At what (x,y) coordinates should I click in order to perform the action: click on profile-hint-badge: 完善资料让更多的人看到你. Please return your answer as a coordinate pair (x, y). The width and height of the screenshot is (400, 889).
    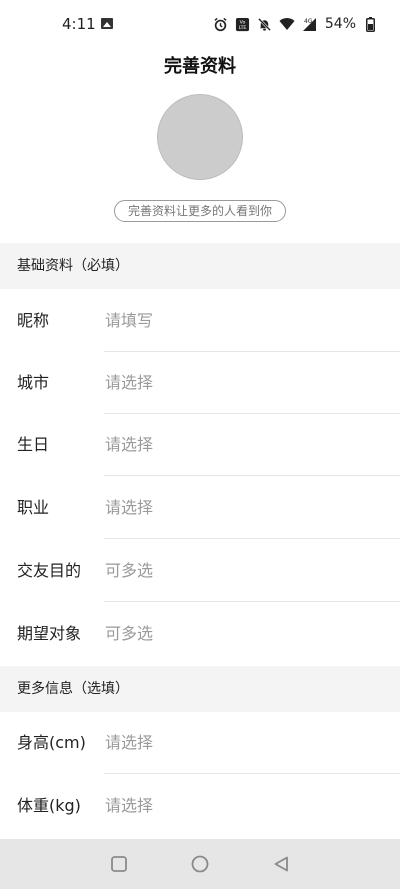
    Looking at the image, I should click on (200, 211).